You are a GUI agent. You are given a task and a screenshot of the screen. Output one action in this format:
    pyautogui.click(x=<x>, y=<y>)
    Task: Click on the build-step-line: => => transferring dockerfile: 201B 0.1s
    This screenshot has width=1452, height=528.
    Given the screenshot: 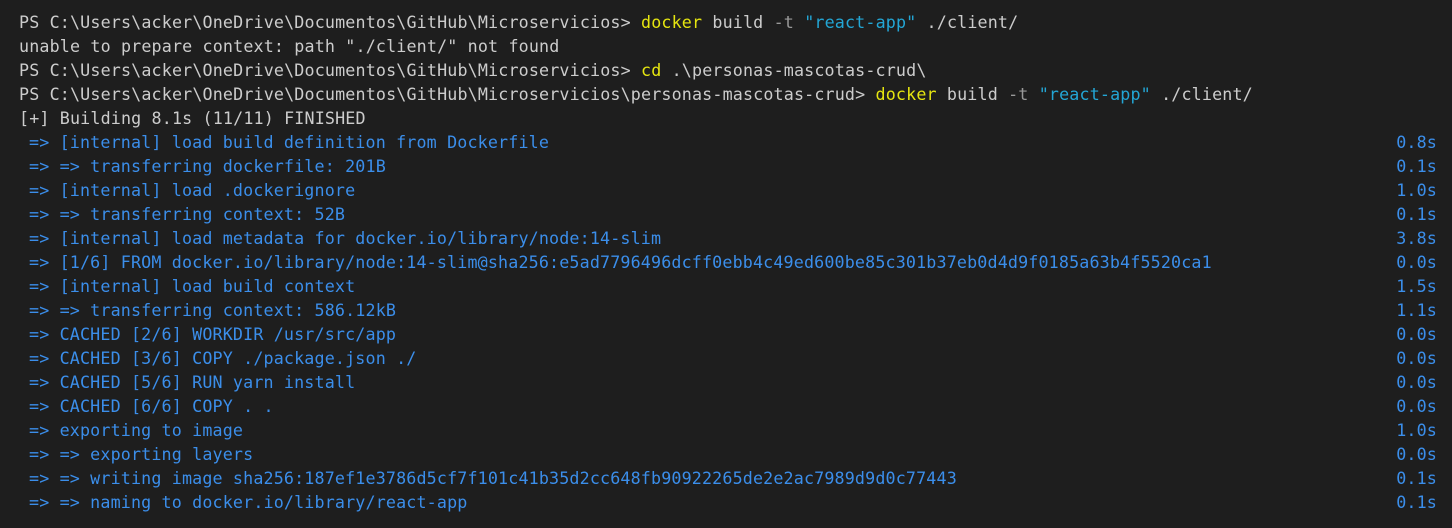 What is the action you would take?
    pyautogui.click(x=726, y=166)
    